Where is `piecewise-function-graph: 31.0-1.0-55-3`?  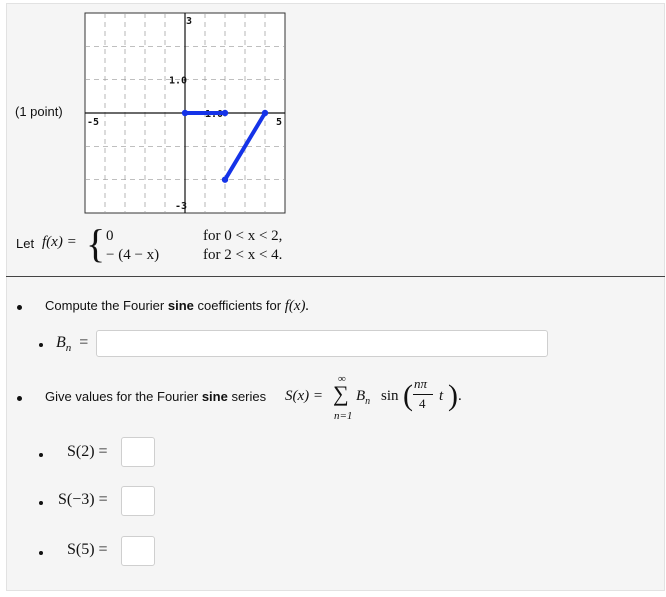 piecewise-function-graph: 31.0-1.0-55-3 is located at coordinates (185, 113).